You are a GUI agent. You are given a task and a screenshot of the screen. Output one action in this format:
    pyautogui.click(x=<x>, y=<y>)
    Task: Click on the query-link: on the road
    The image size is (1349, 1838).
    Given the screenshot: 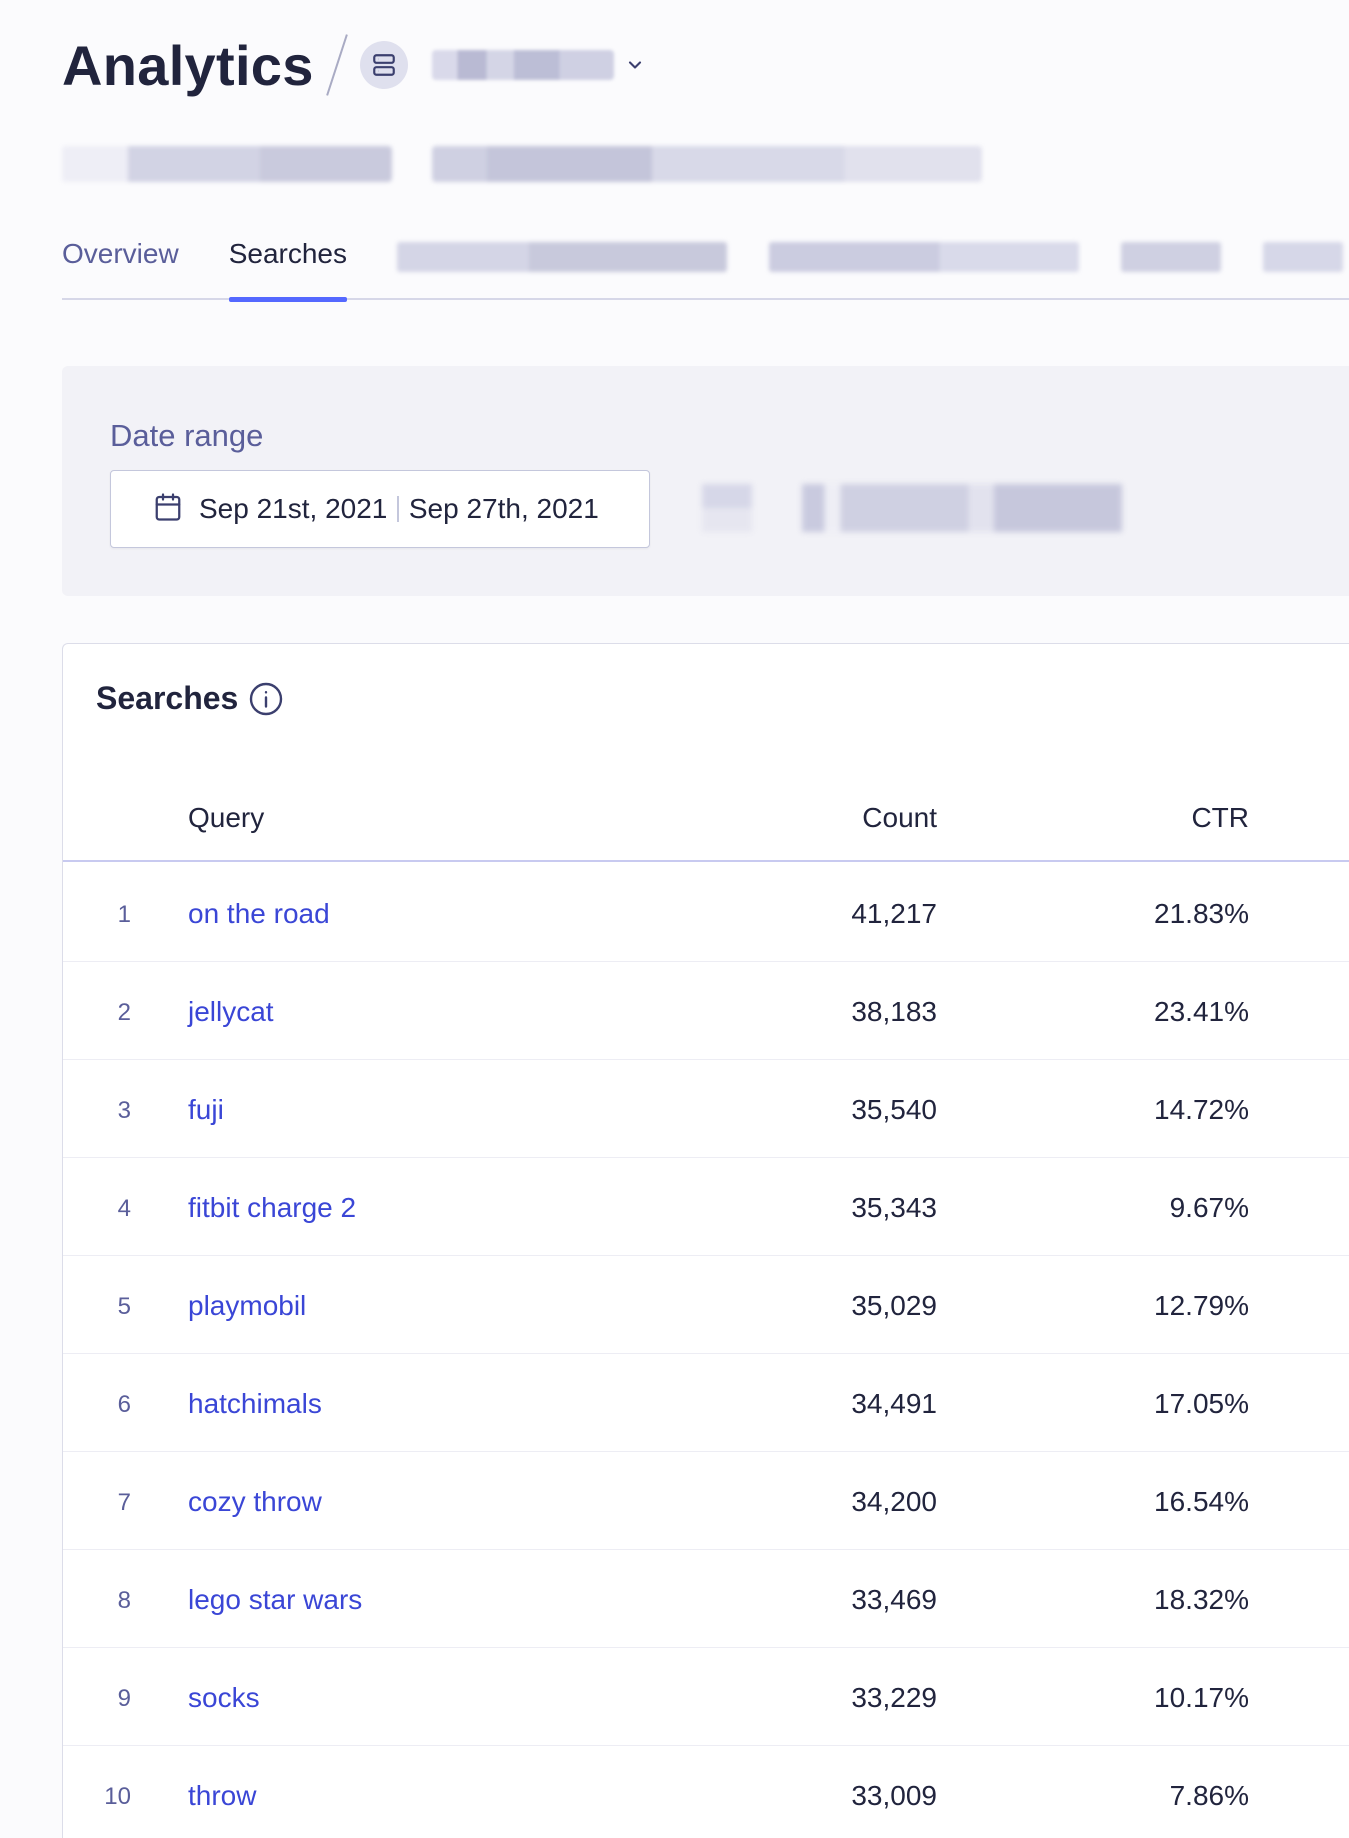 What is the action you would take?
    pyautogui.click(x=259, y=914)
    